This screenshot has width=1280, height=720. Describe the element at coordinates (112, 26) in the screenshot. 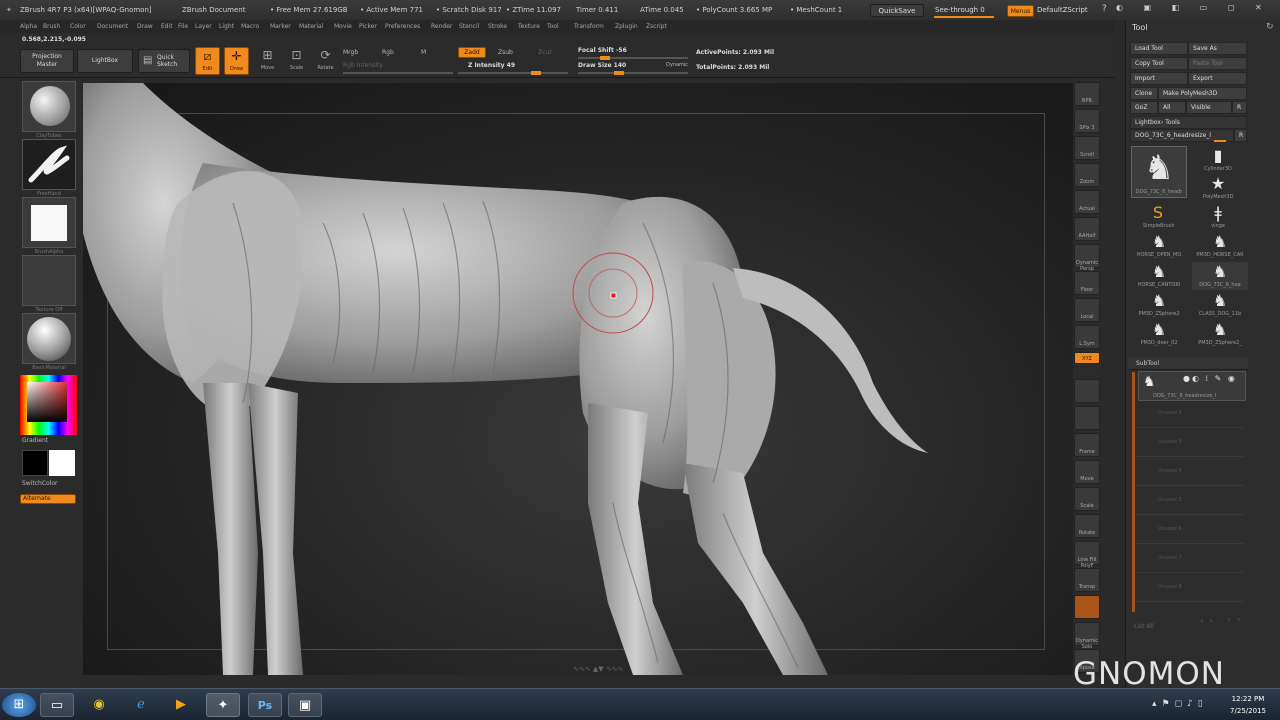

I see `menu-document: Document` at that location.